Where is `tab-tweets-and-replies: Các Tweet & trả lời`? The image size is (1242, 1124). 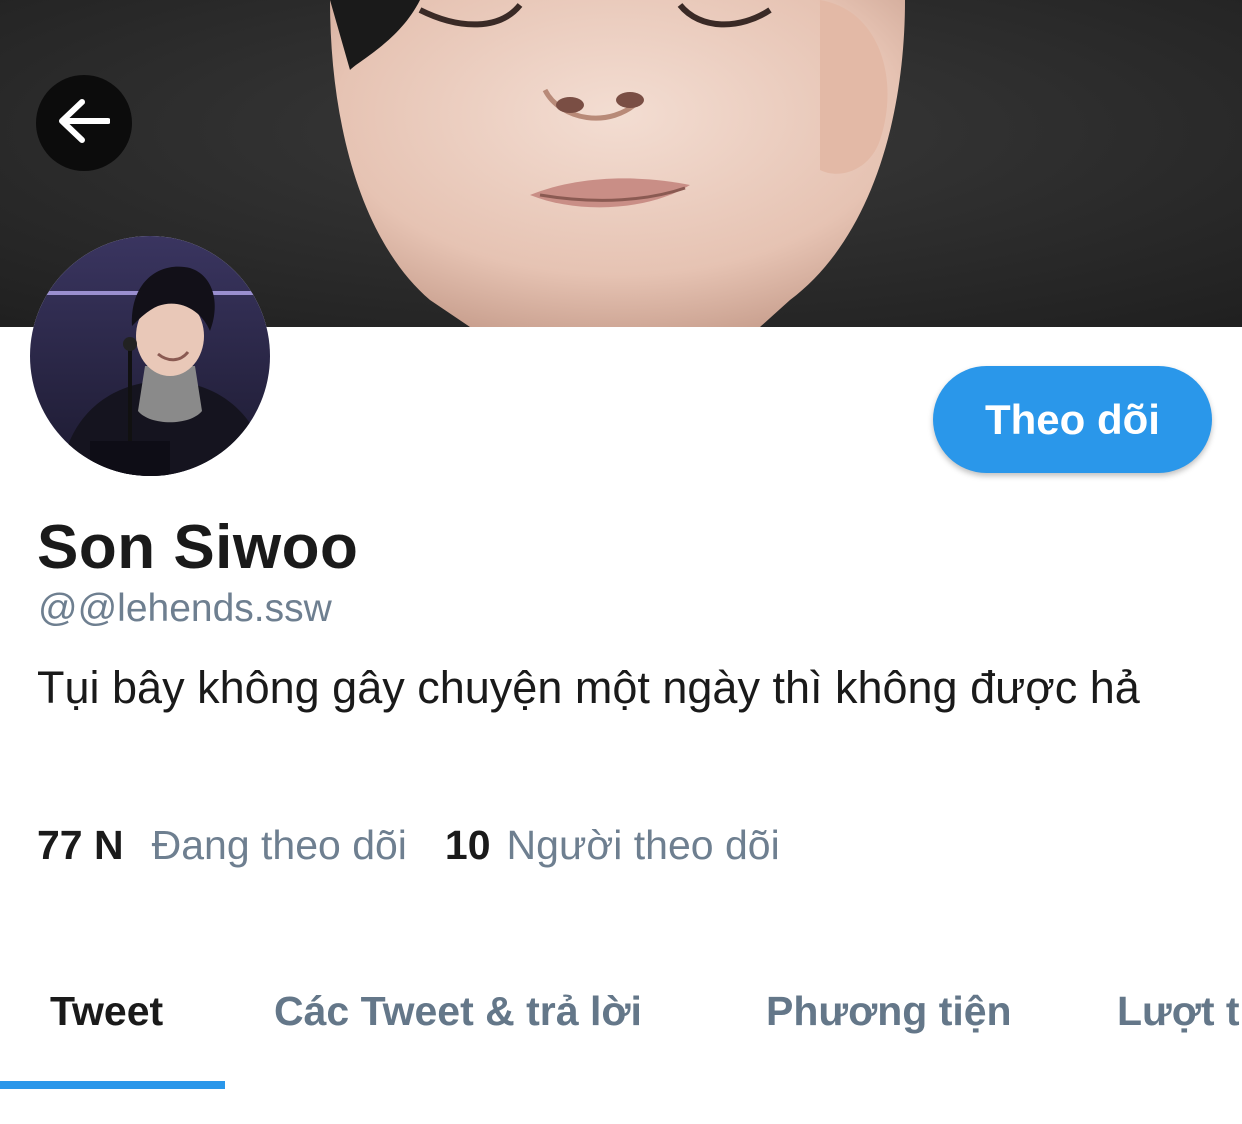
tab-tweets-and-replies: Các Tweet & trả lời is located at coordinates (458, 1011).